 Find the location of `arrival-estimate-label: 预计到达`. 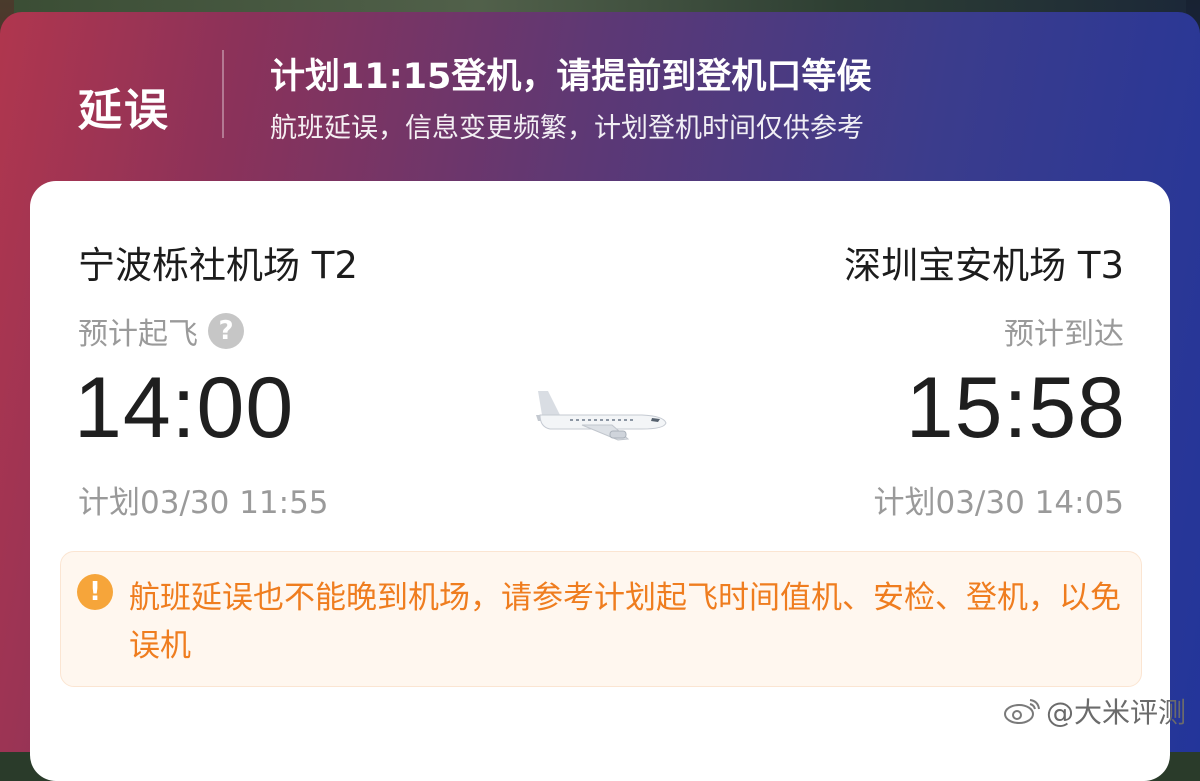

arrival-estimate-label: 预计到达 is located at coordinates (1064, 331).